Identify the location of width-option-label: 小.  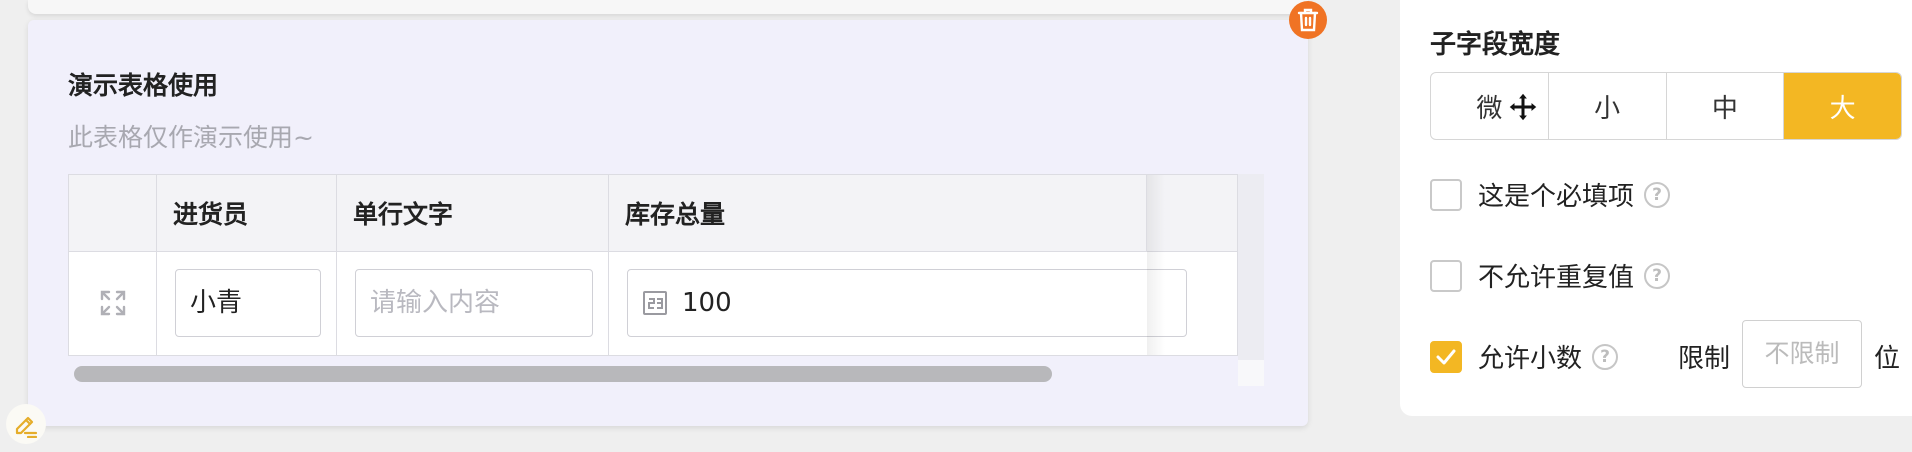
(1607, 108).